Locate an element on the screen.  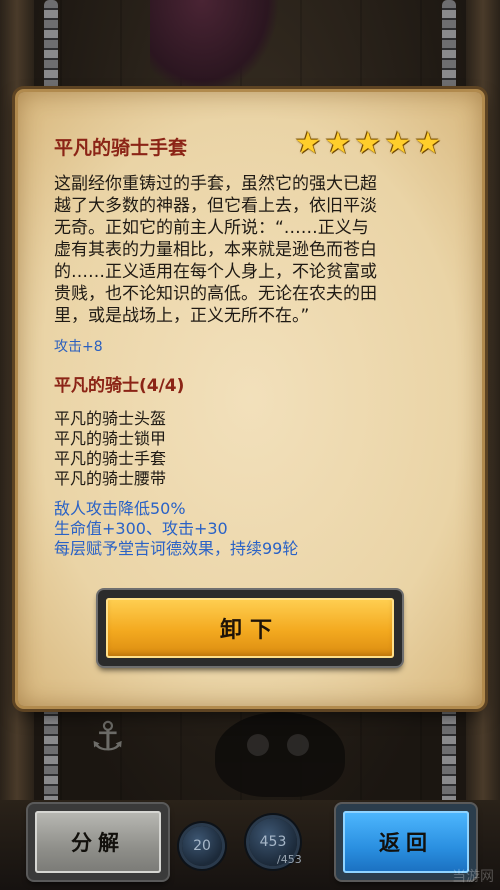
set-bonus-list: 敌人攻击降低50% 生命值+300、攻击+30 每层赋予堂吉诃德效果，持续99轮 is located at coordinates (176, 529).